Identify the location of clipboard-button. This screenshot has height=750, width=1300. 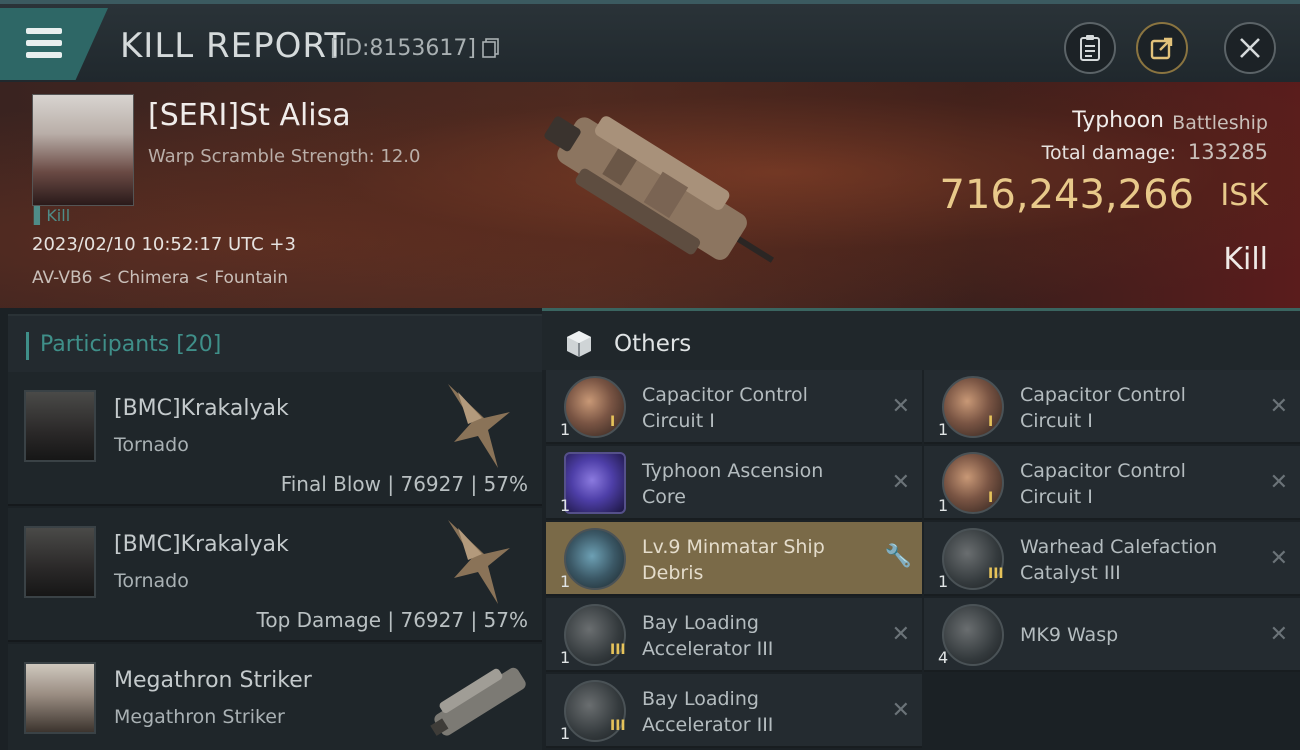
(1090, 48).